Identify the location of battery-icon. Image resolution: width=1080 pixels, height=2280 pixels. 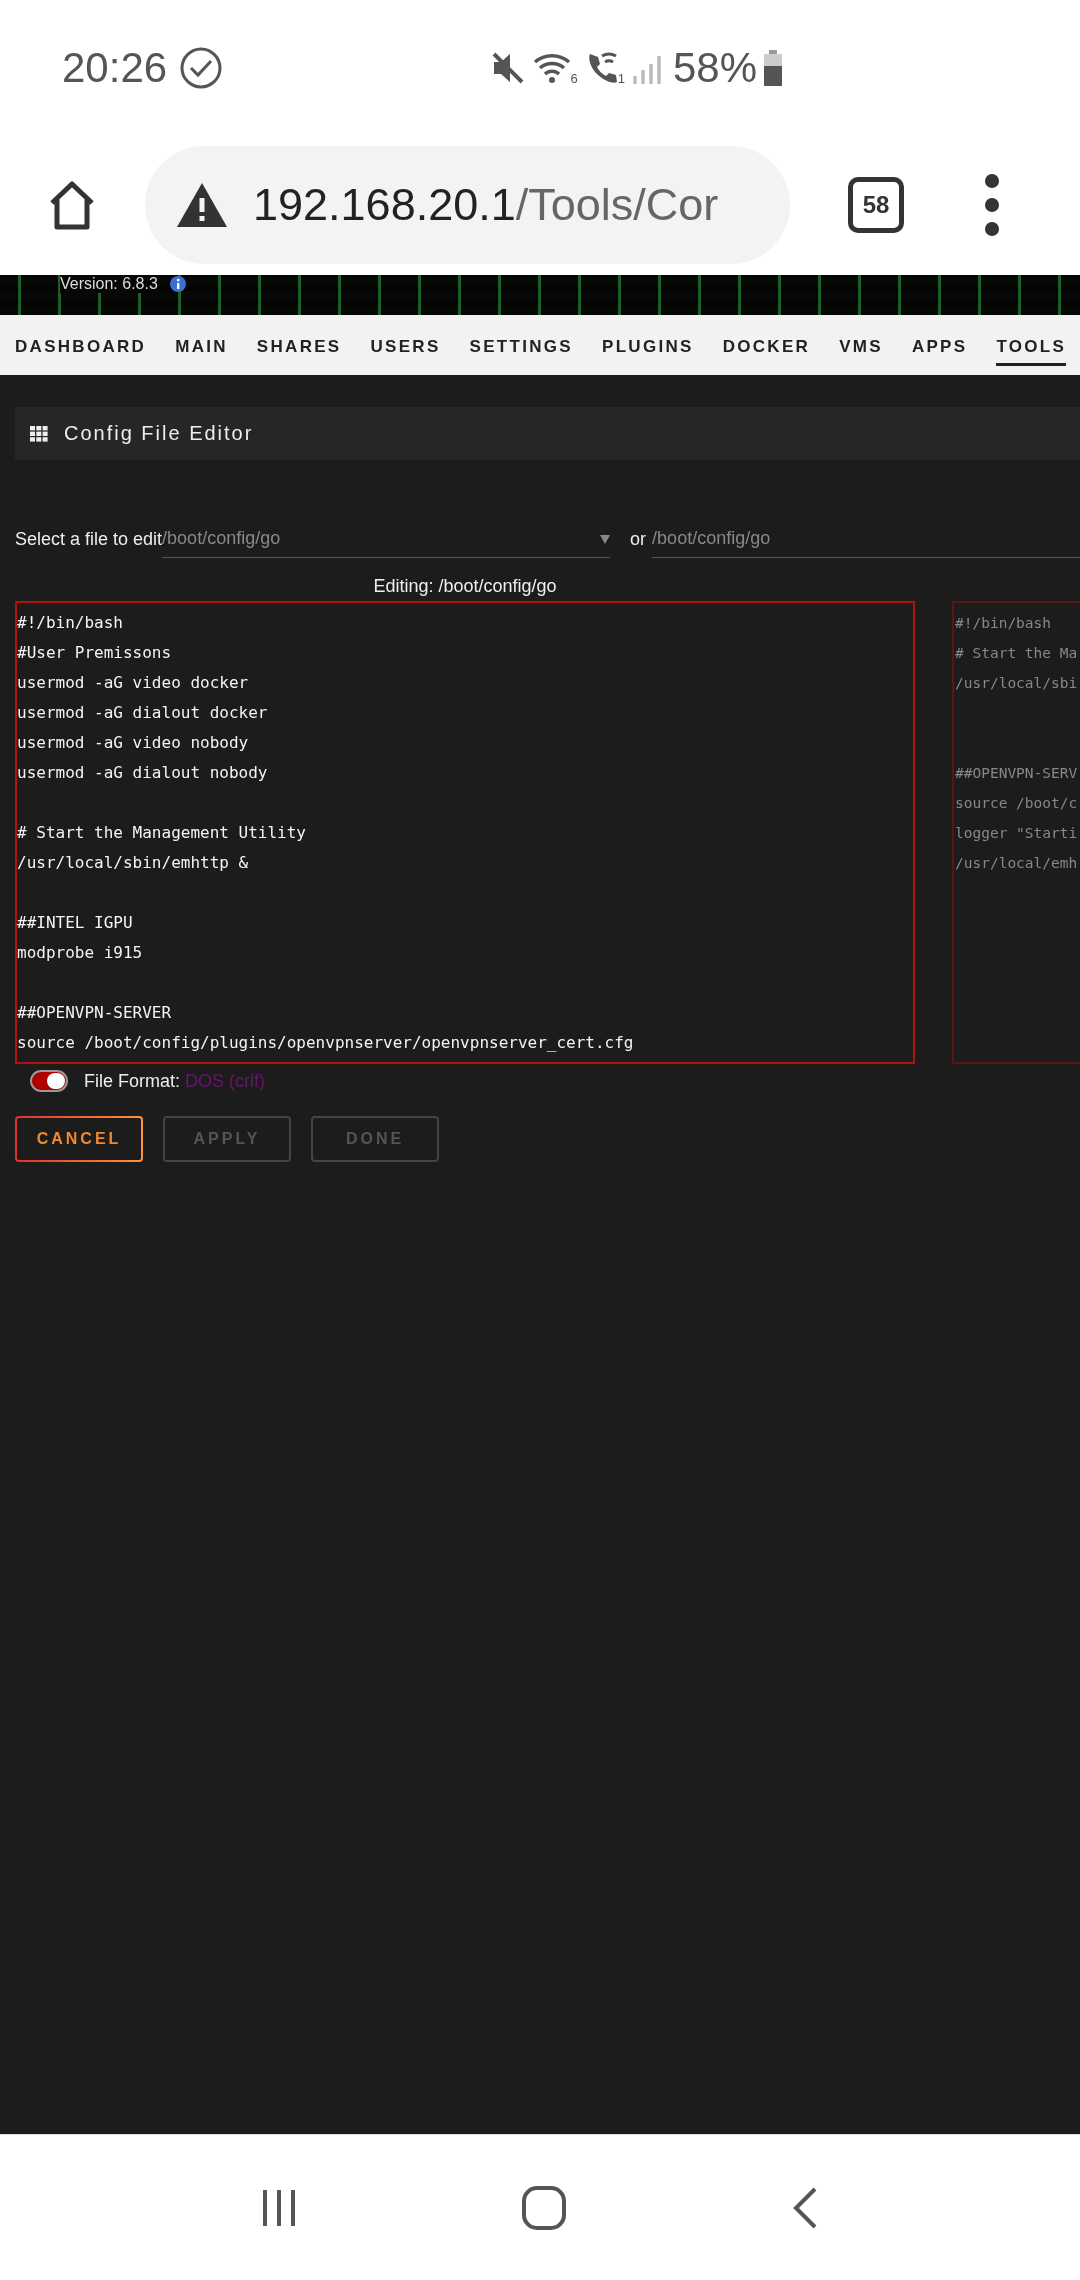
(773, 67).